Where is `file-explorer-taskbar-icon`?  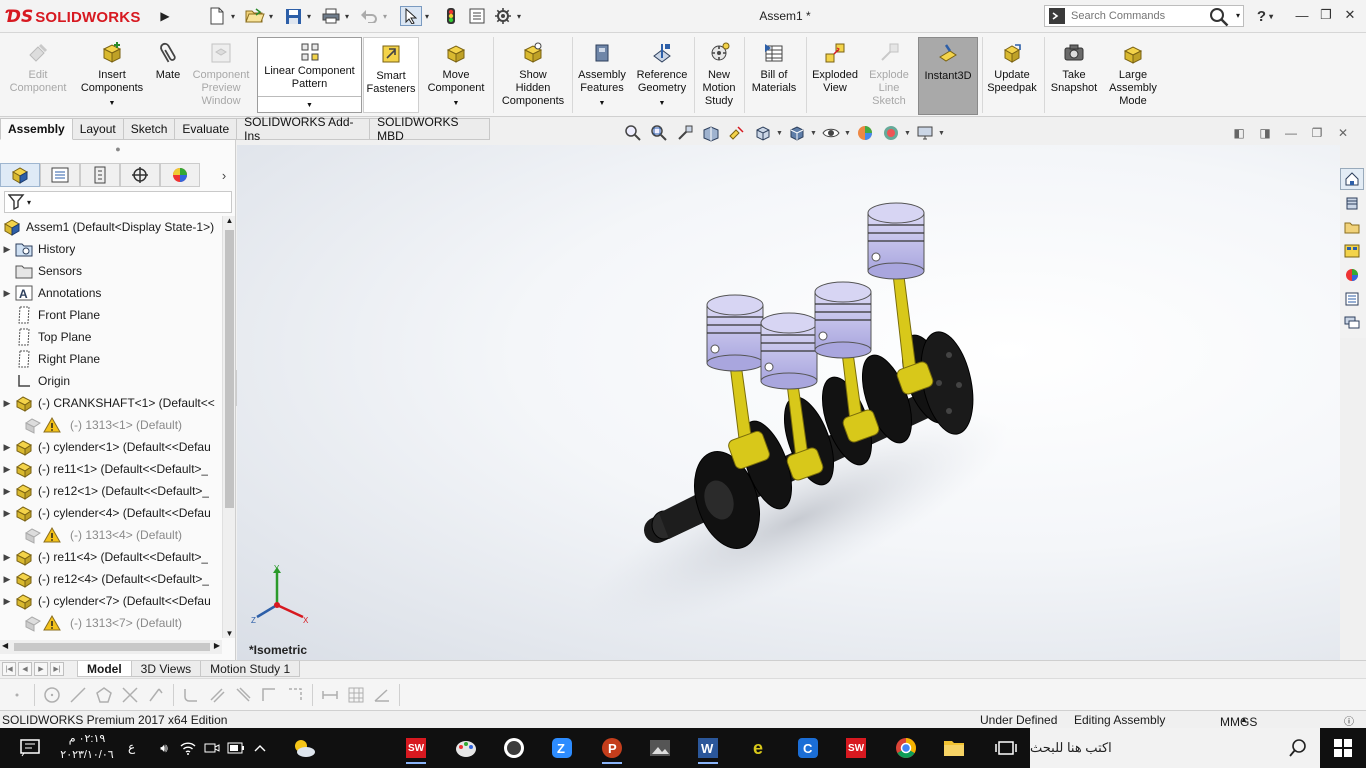 file-explorer-taskbar-icon is located at coordinates (954, 748).